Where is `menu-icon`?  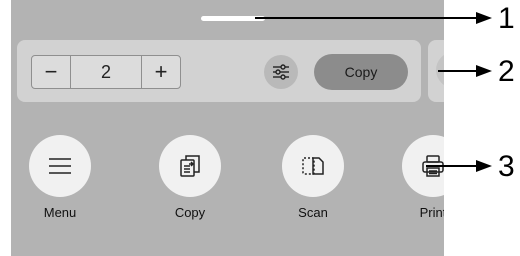
menu-icon is located at coordinates (60, 166).